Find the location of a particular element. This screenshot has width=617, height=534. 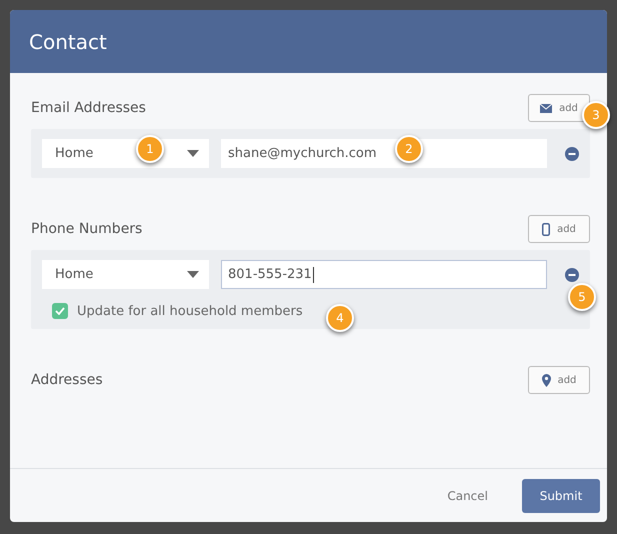

dialog-title: Contact is located at coordinates (68, 42).